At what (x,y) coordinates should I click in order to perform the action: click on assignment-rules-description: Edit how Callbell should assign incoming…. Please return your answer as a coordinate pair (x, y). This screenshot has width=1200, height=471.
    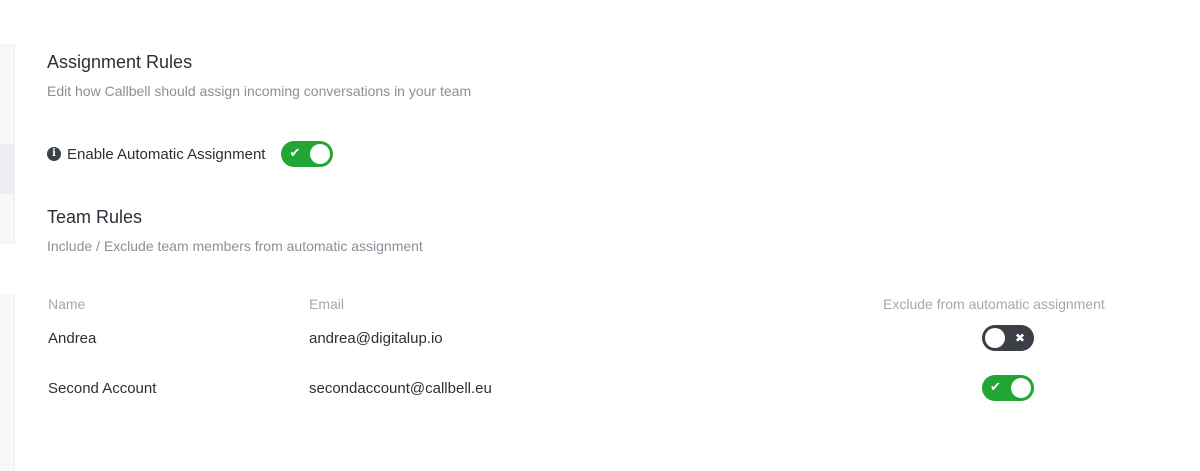
    Looking at the image, I should click on (259, 91).